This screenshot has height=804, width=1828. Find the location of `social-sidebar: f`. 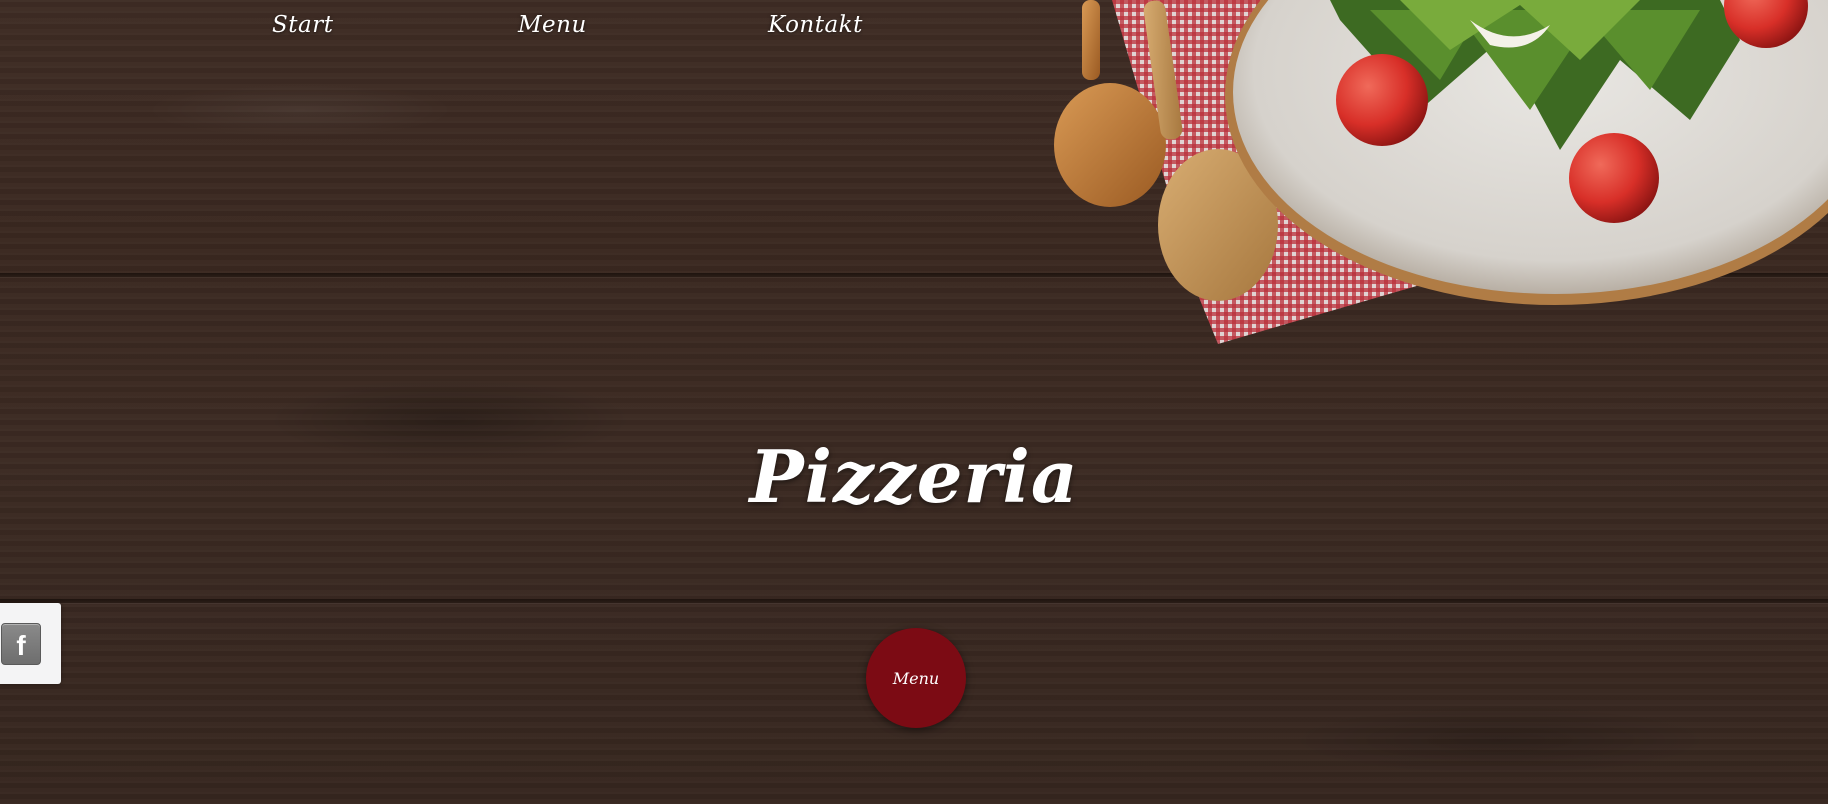

social-sidebar: f is located at coordinates (30, 643).